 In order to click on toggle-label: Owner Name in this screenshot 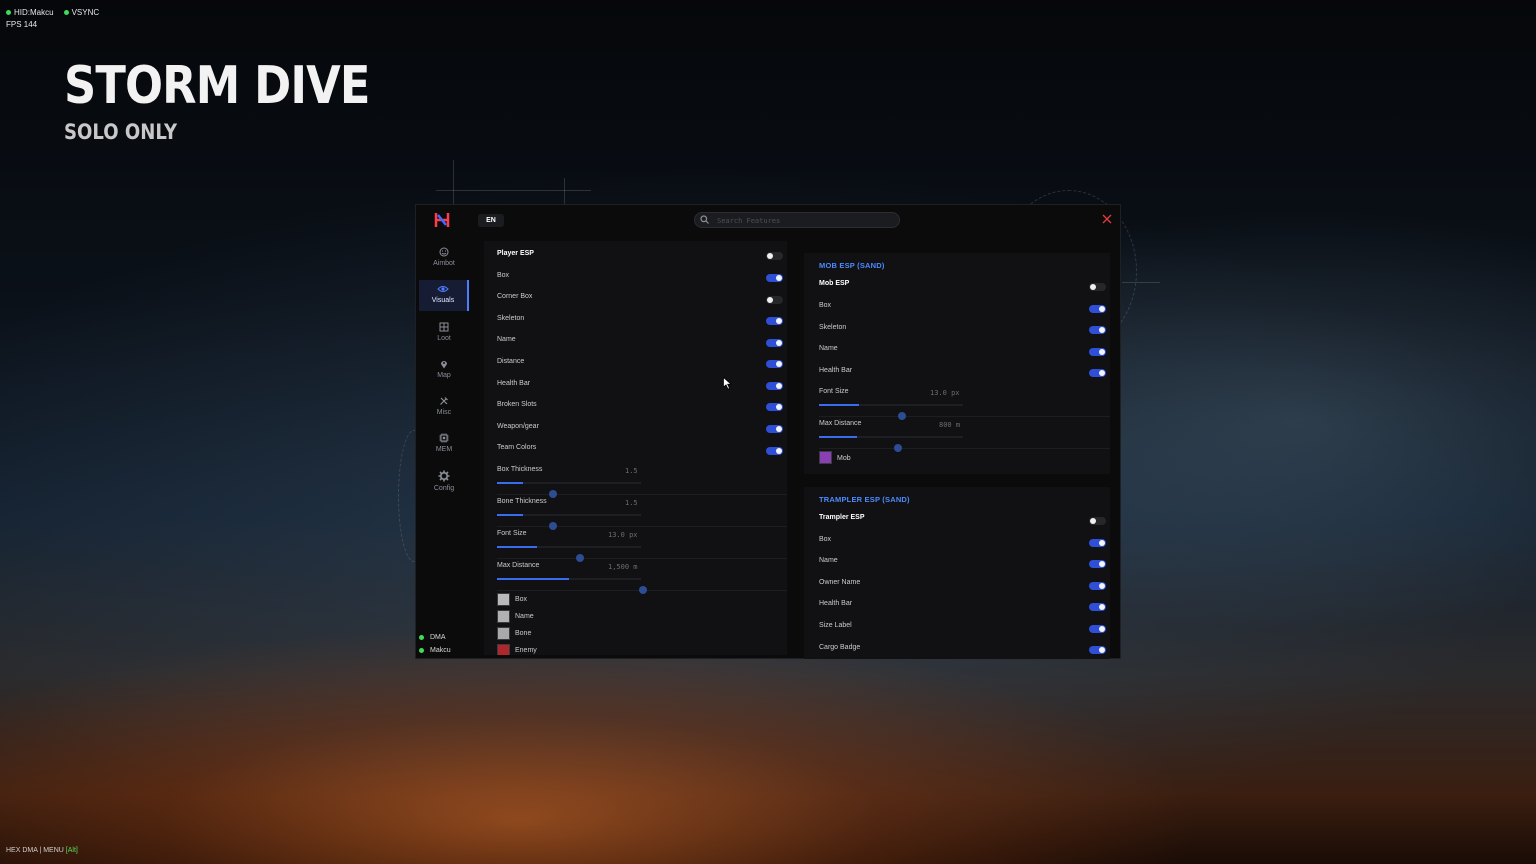, I will do `click(840, 582)`.